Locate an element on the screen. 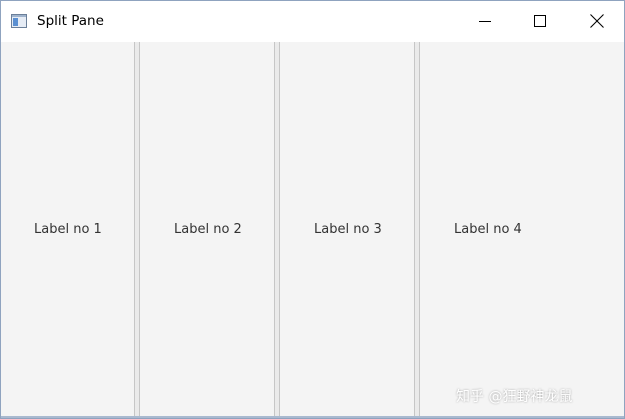  maximize-icon is located at coordinates (540, 21).